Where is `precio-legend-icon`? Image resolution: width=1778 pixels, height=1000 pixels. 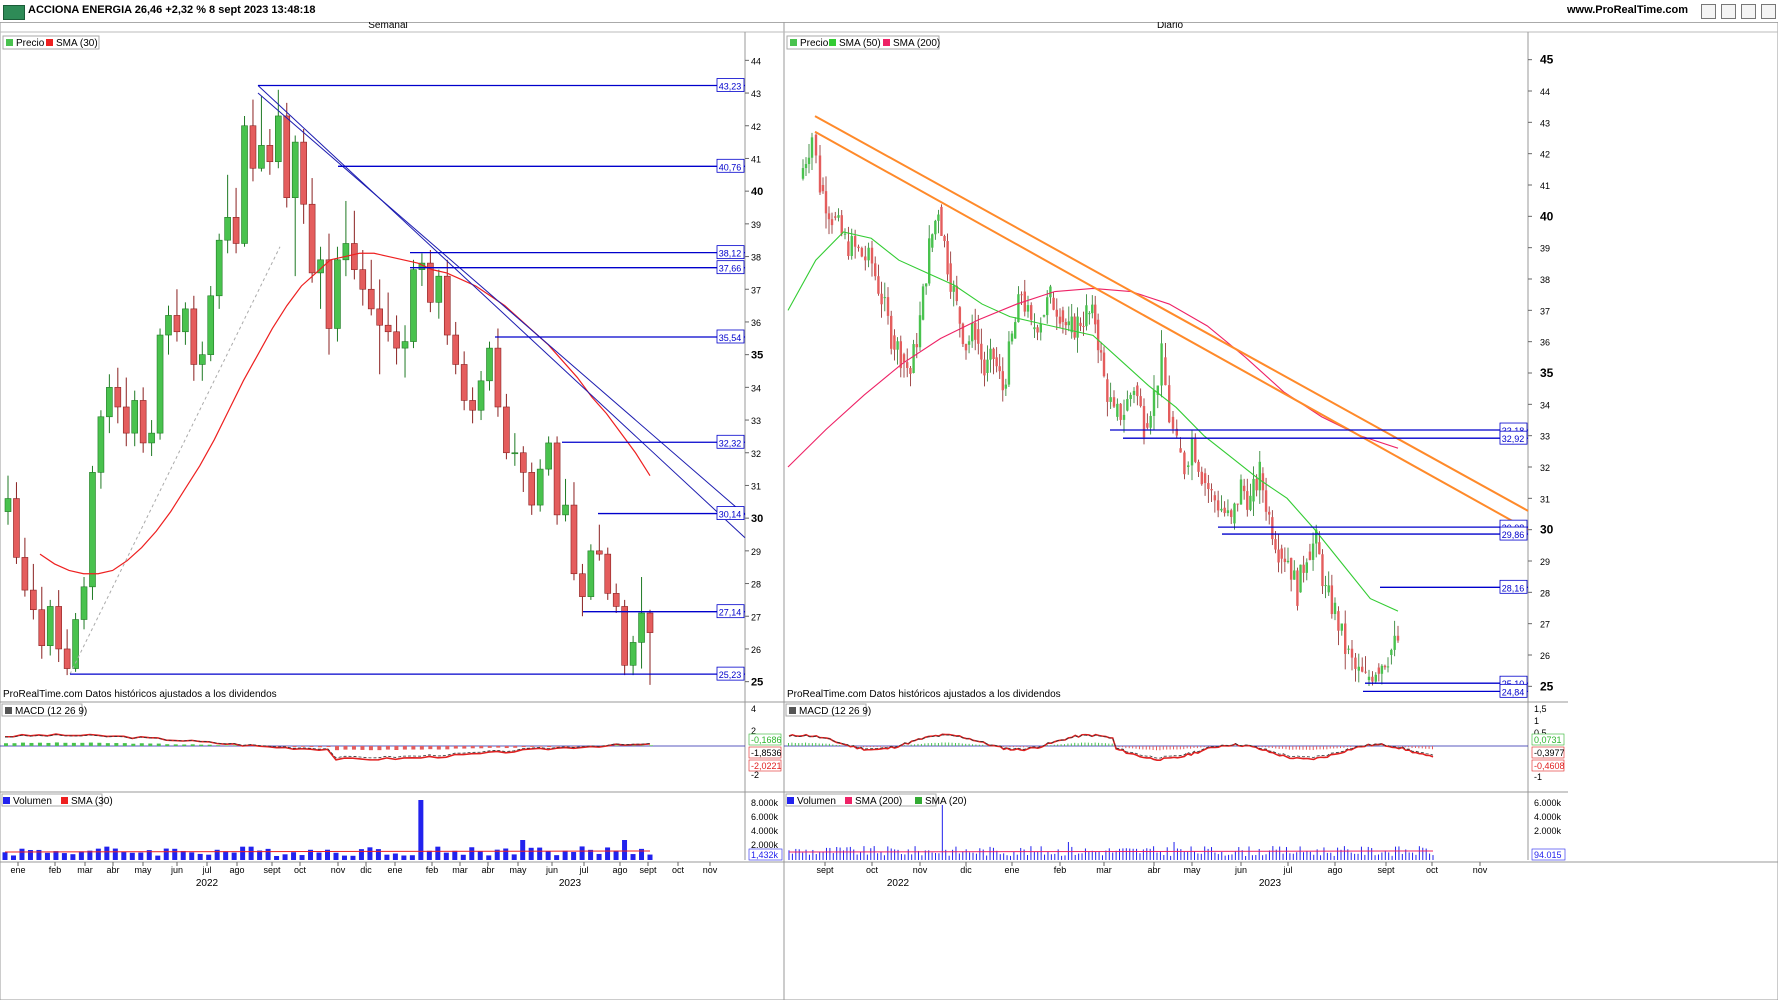 precio-legend-icon is located at coordinates (9, 42).